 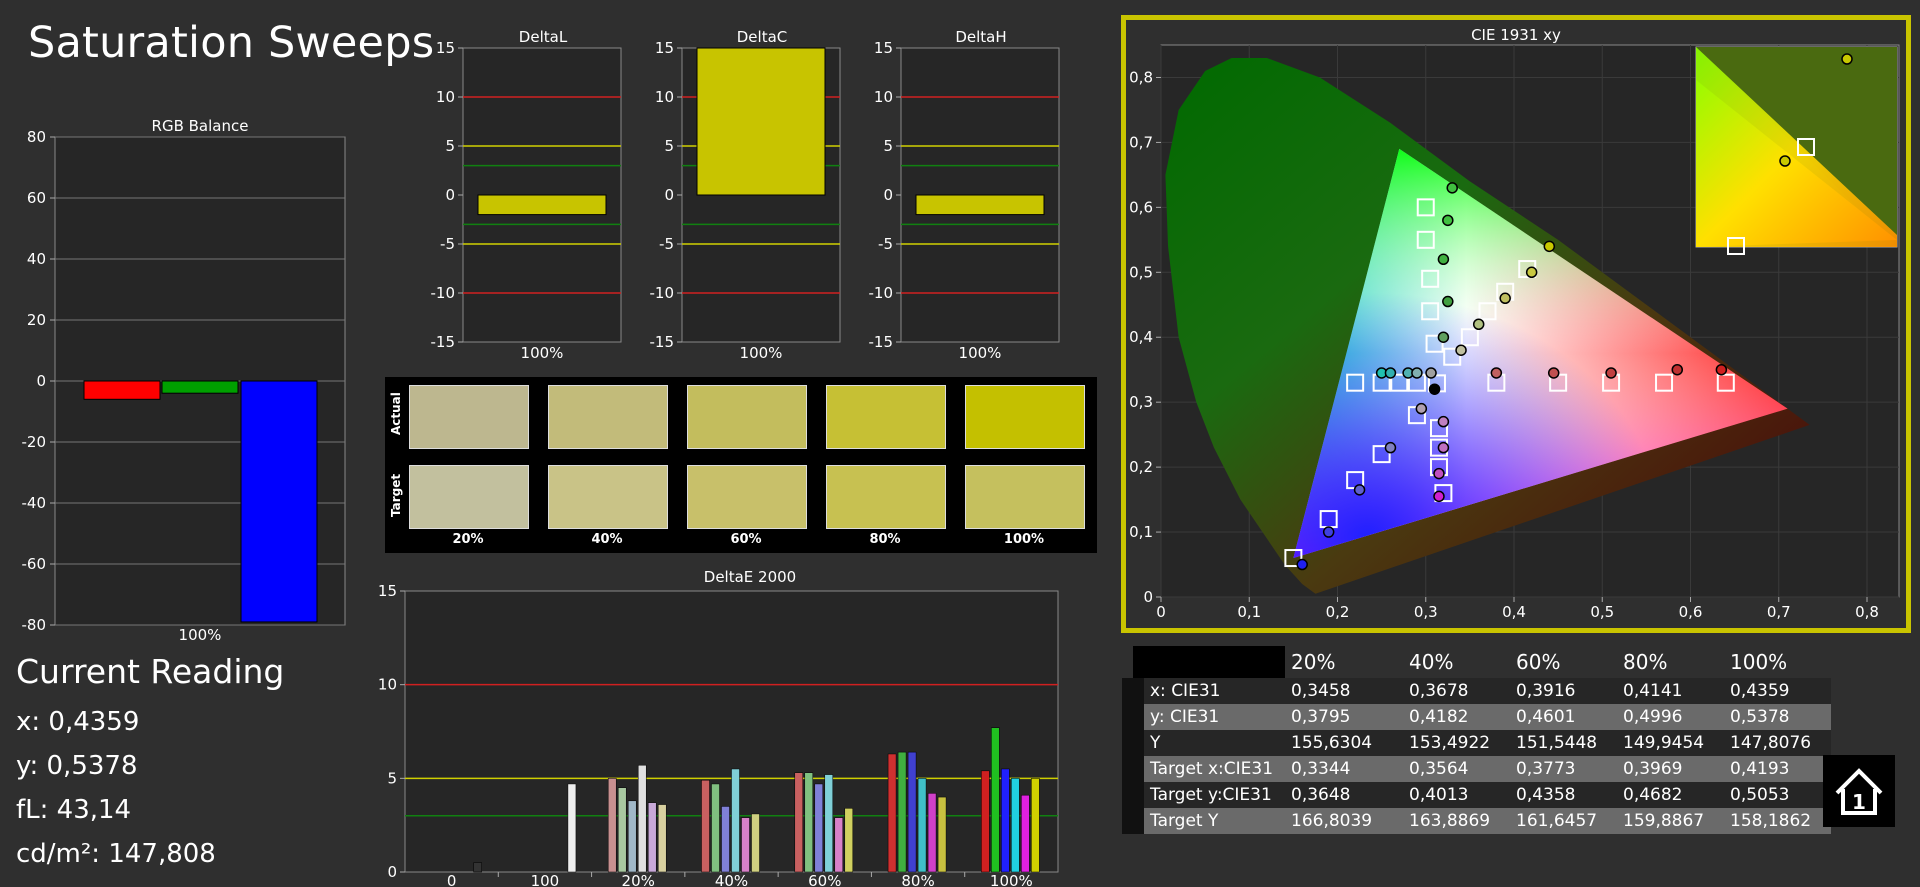 I want to click on table-cell: 153,4922, so click(x=1456, y=743).